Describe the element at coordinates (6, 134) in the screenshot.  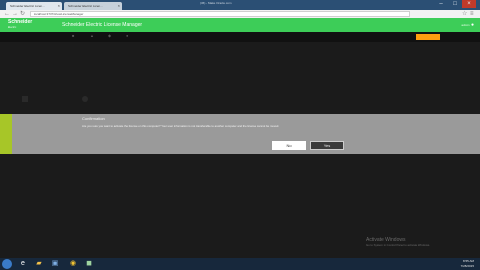
I see `dialog-accent-bar` at that location.